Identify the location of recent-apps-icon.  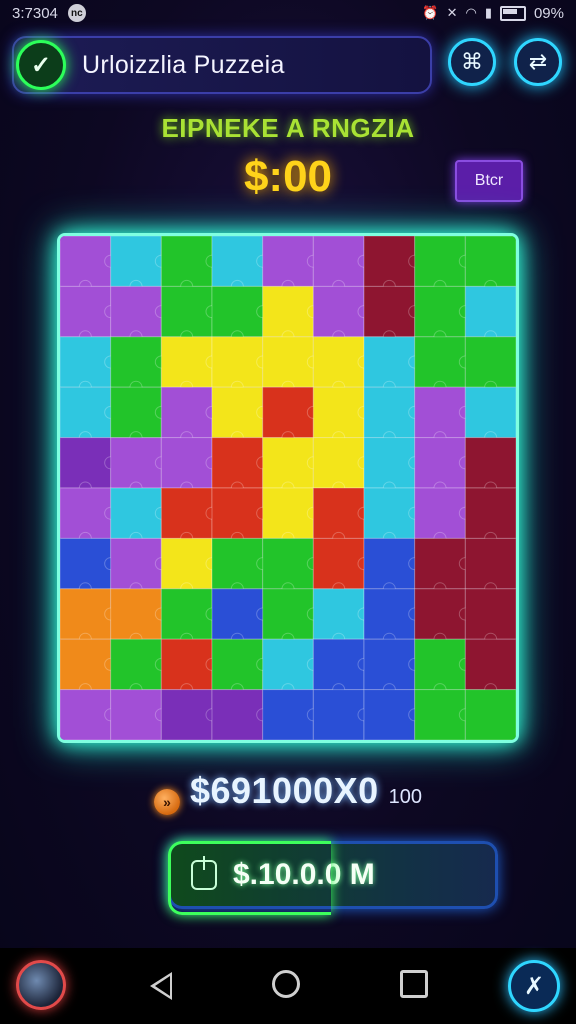
(414, 984).